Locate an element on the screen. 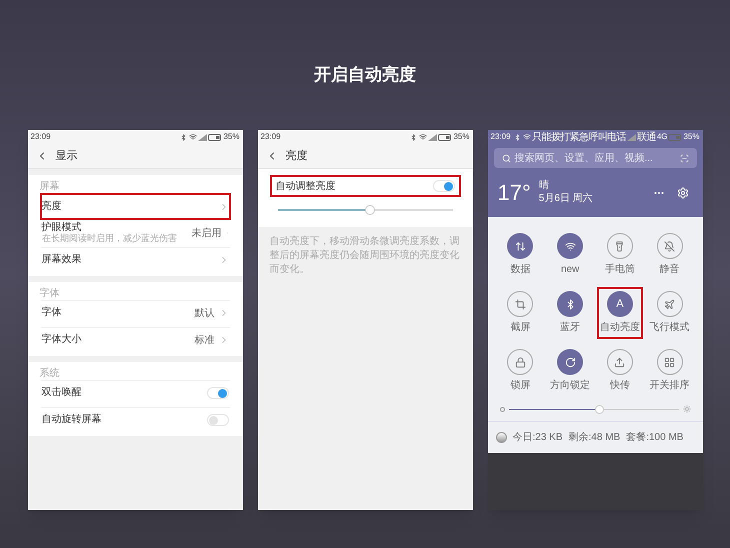 The image size is (730, 548). settings-row: 亮度 is located at coordinates (135, 206).